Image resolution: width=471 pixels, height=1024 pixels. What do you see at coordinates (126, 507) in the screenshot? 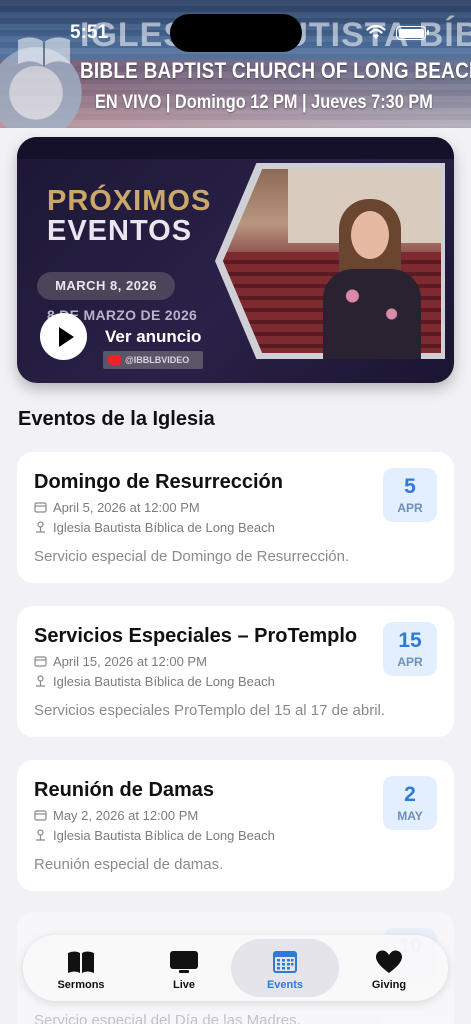
I see `event-datetime: April 5, 2026 at 12:00 PM` at bounding box center [126, 507].